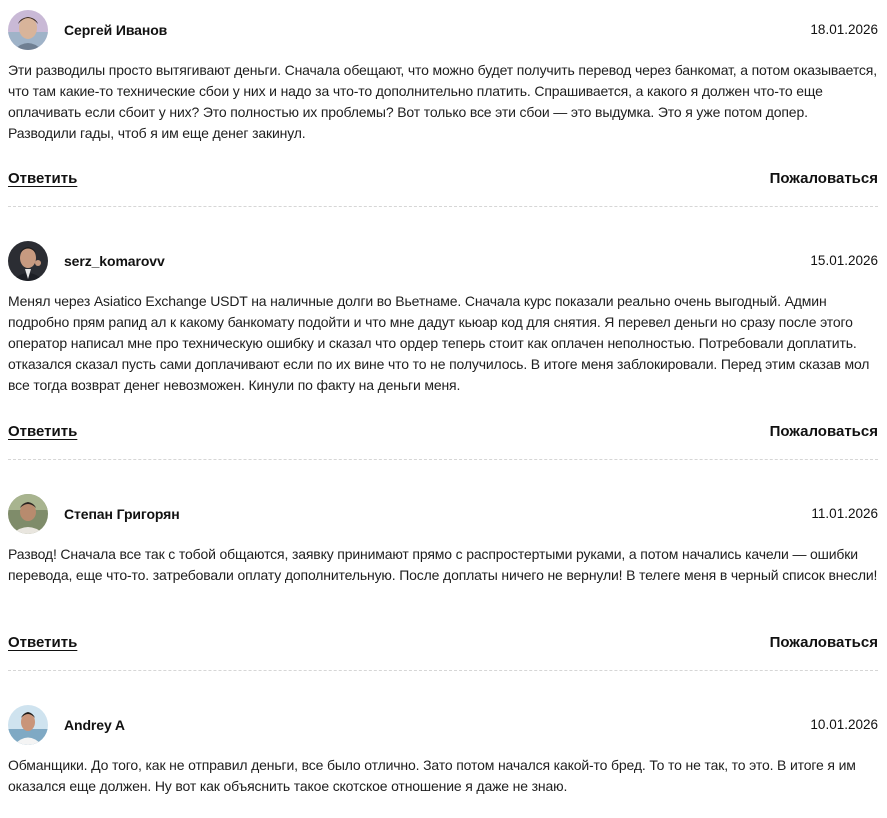  Describe the element at coordinates (844, 260) in the screenshot. I see `comment-date: 15.01.2026` at that location.